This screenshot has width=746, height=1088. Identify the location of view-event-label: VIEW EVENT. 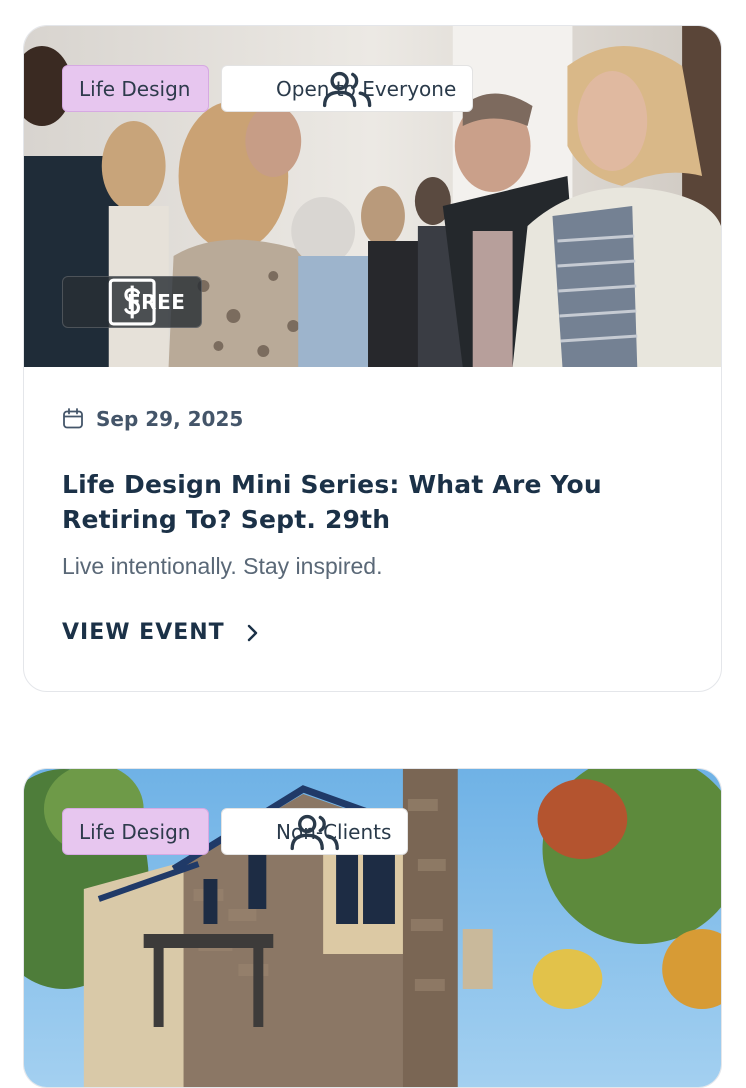
(143, 632).